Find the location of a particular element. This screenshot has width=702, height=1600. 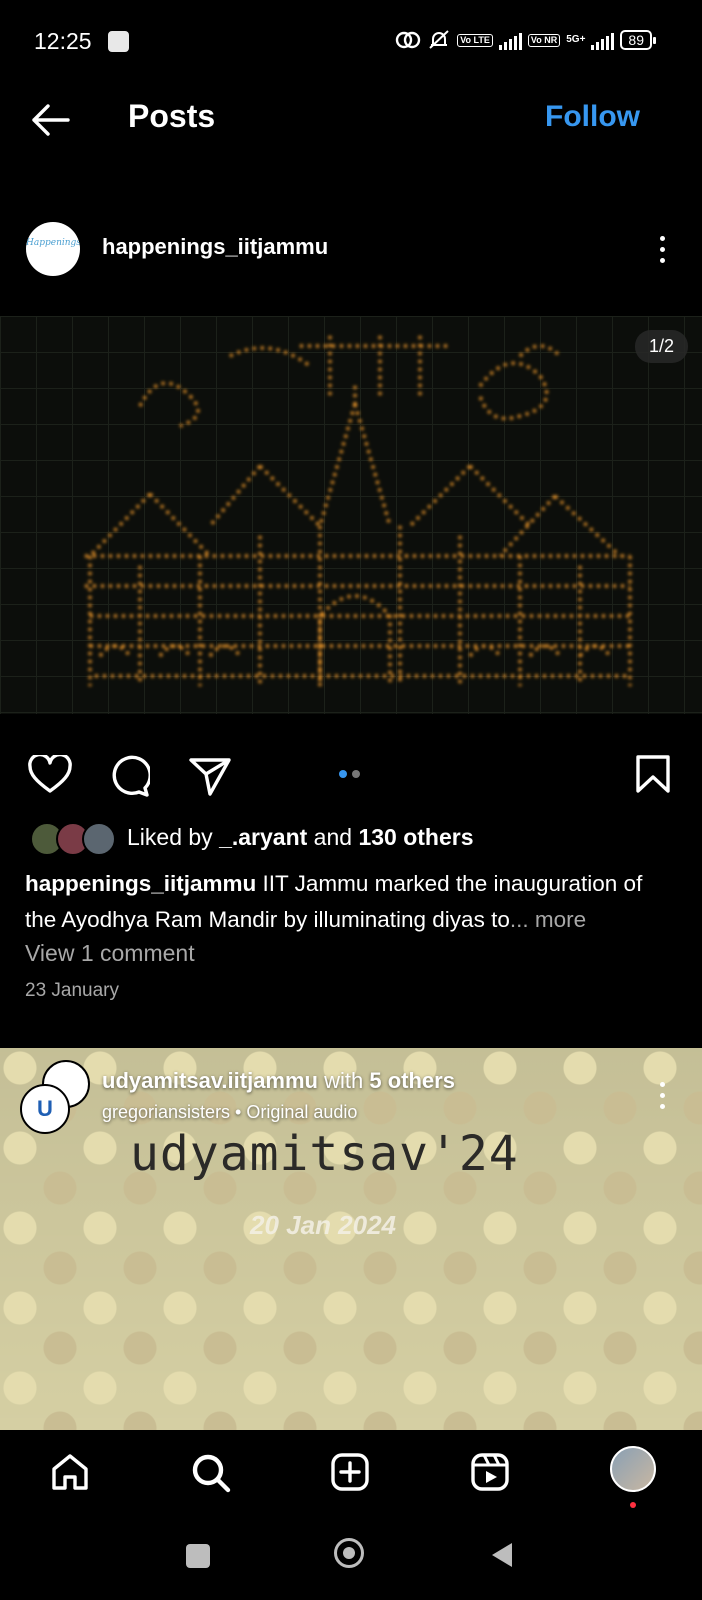

caption-more-link: ... more is located at coordinates (548, 919).